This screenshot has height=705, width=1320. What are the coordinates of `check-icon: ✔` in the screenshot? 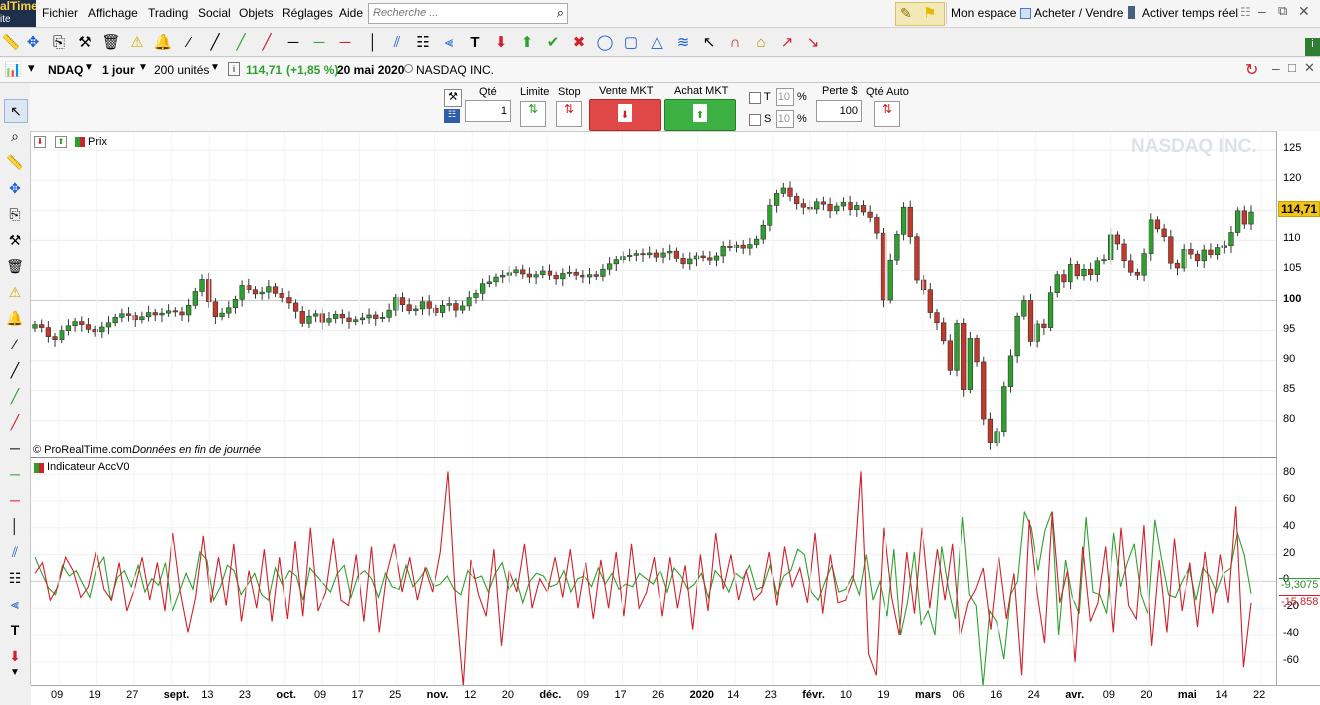 It's located at (553, 42).